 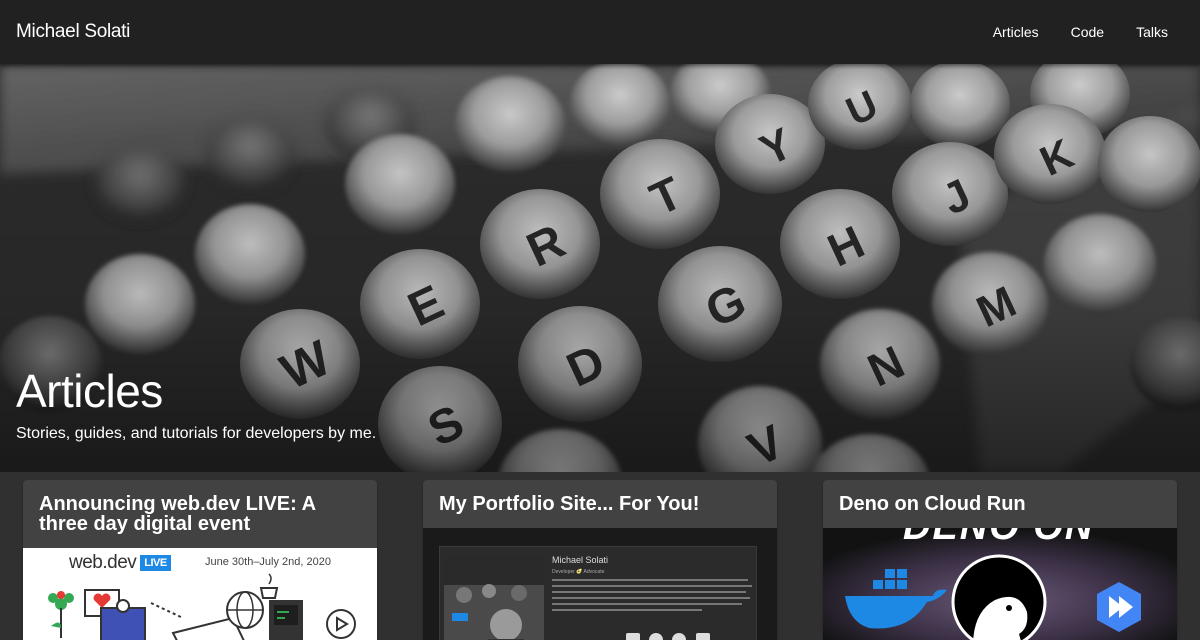 I want to click on article-card-deno: Deno on Cloud Run, so click(x=1000, y=560).